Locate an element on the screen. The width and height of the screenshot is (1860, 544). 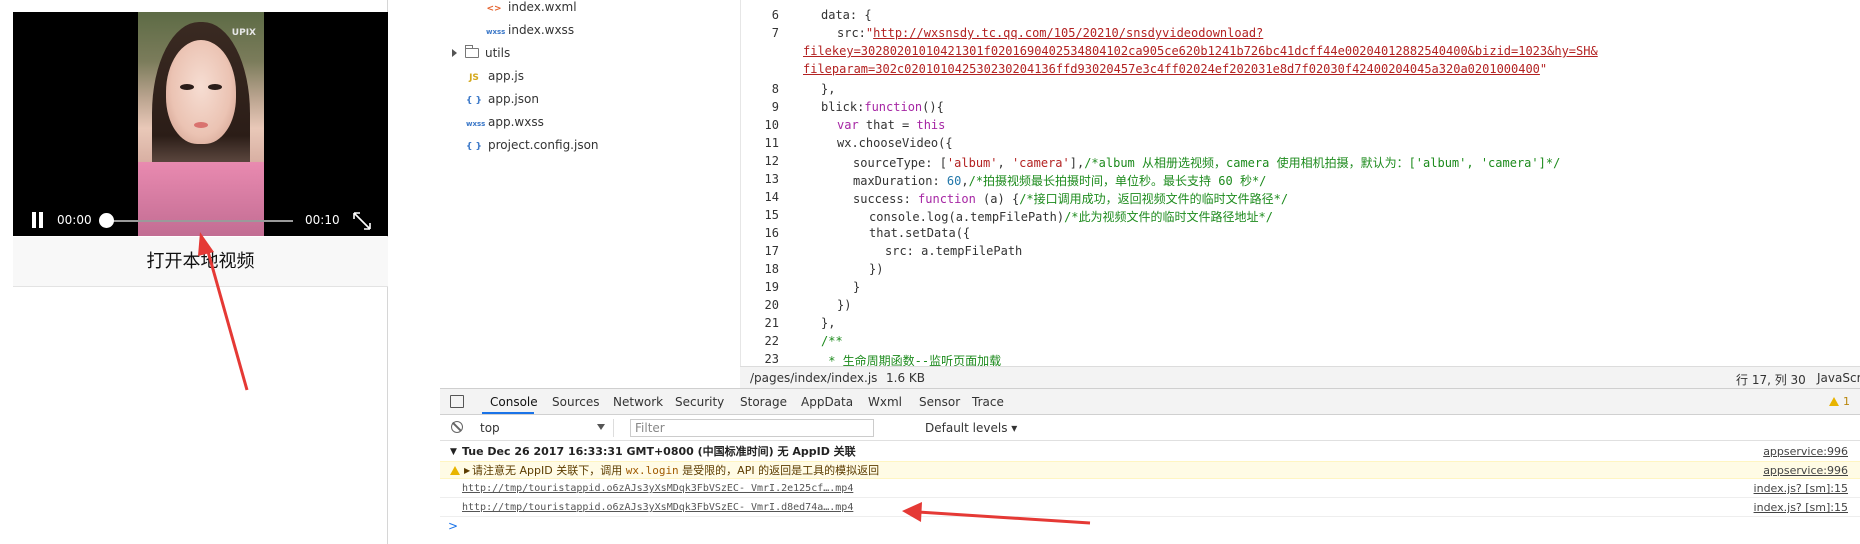
tree-item-index-wxml: <> index.wxml is located at coordinates (531, 8).